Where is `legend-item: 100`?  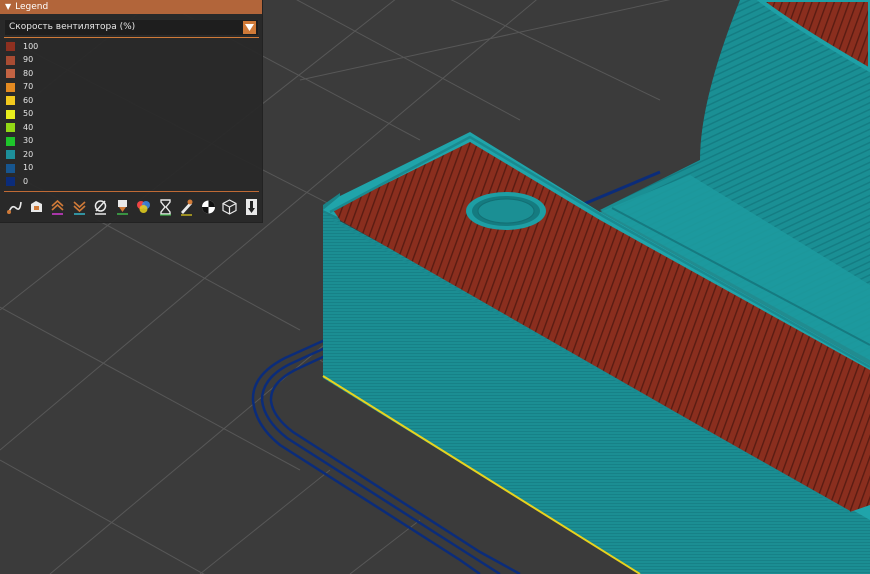
legend-item: 100 is located at coordinates (22, 47).